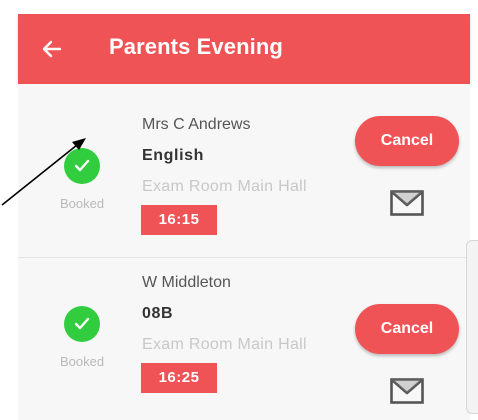  I want to click on arrow-left-icon, so click(52, 49).